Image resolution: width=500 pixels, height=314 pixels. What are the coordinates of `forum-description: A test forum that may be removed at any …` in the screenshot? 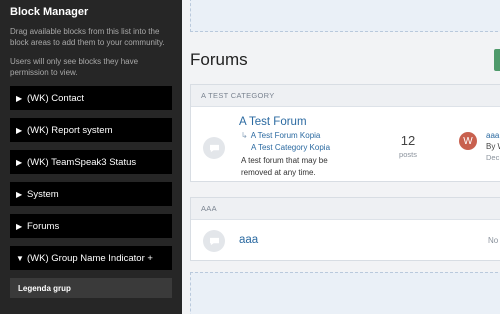 It's located at (284, 166).